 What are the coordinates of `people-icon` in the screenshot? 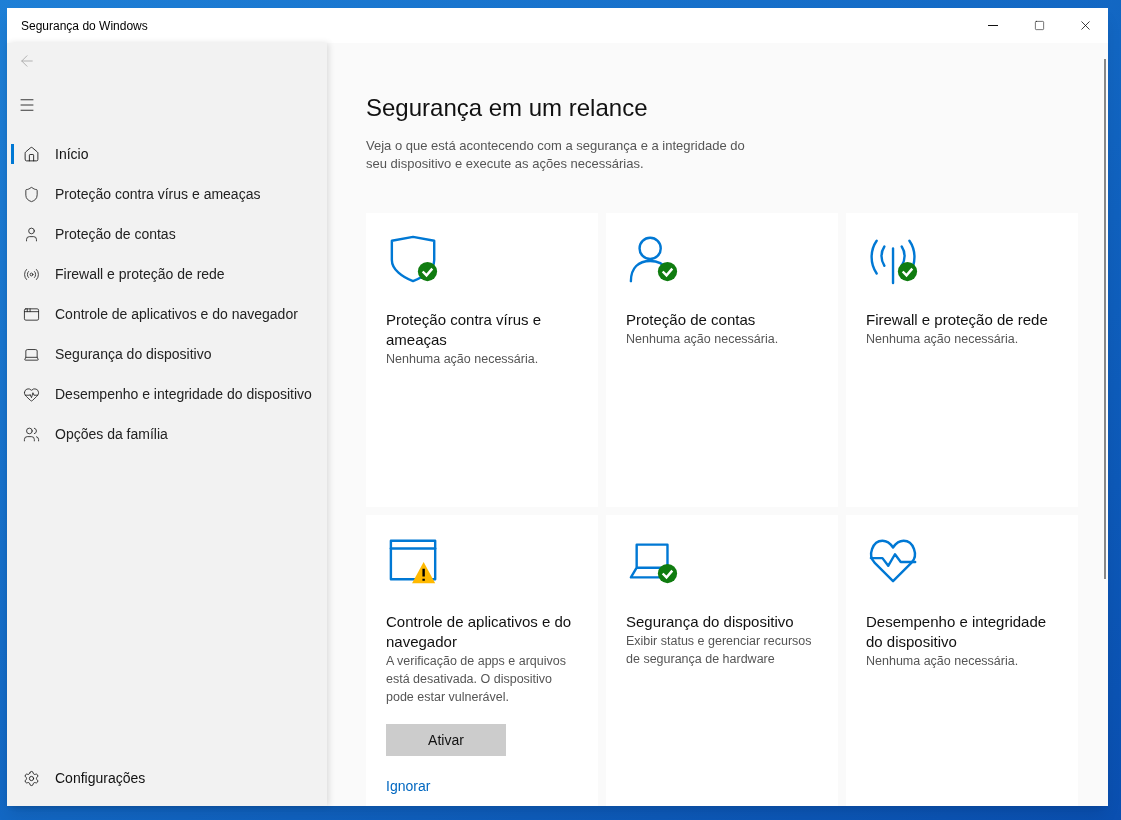 It's located at (31, 434).